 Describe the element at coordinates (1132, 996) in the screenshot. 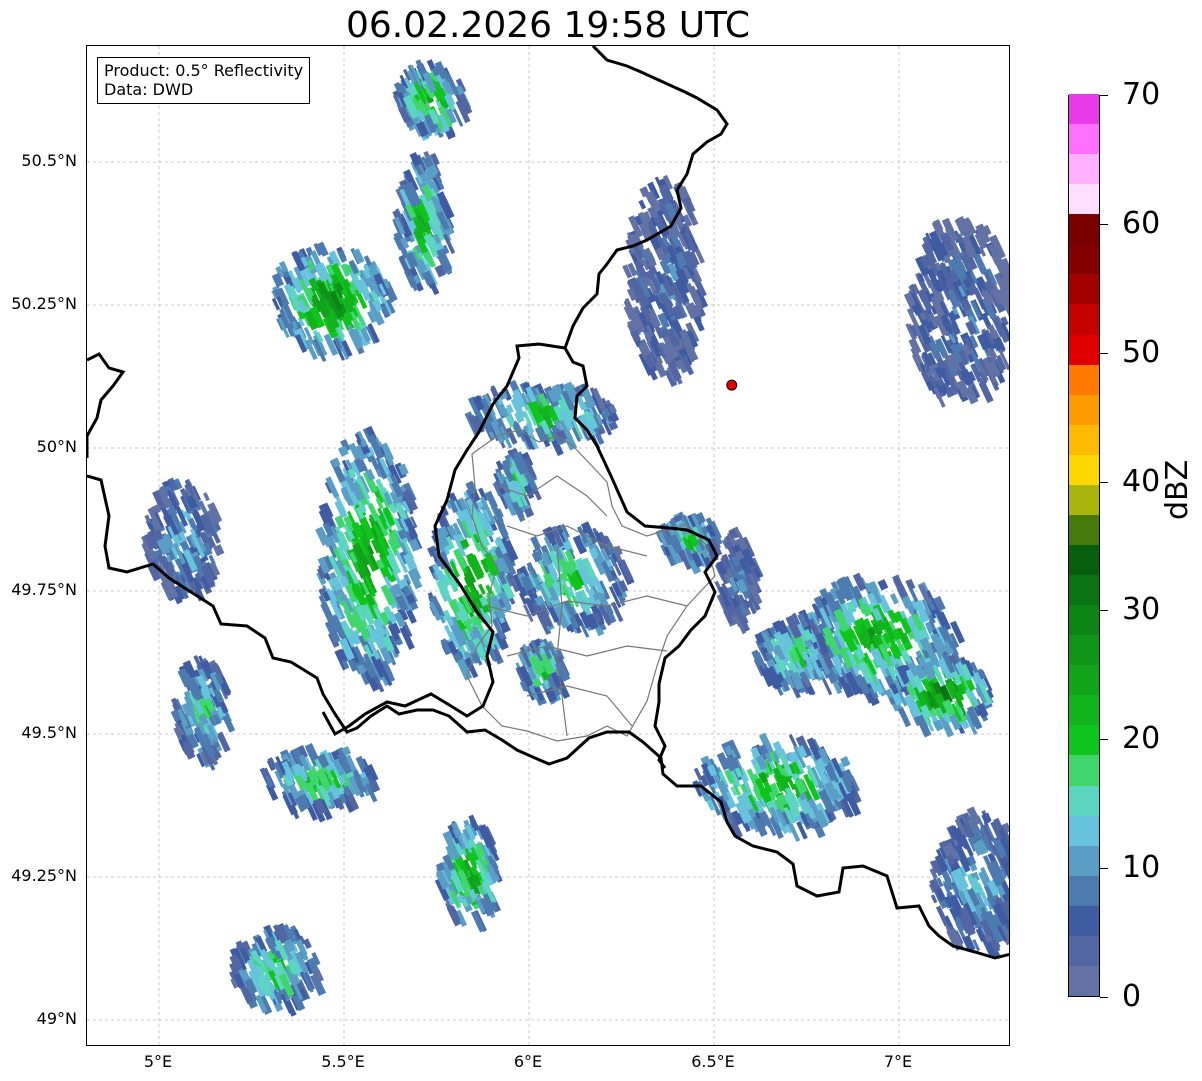

I see `colorbar-tick-label: 0` at that location.